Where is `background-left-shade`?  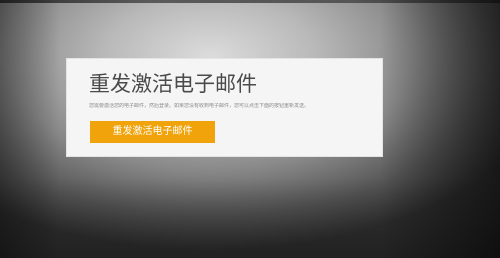 background-left-shade is located at coordinates (30, 129).